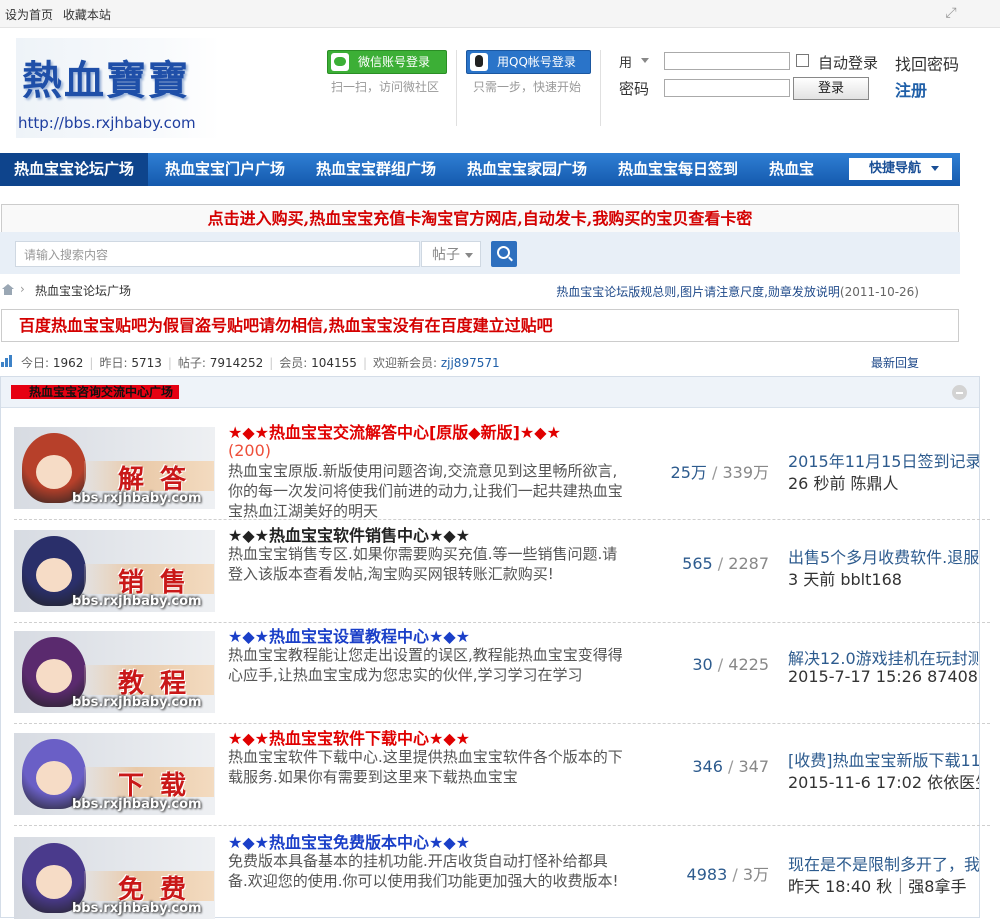  Describe the element at coordinates (883, 556) in the screenshot. I see `last-post-link: 出售5个多月收费软件.退服用` at that location.